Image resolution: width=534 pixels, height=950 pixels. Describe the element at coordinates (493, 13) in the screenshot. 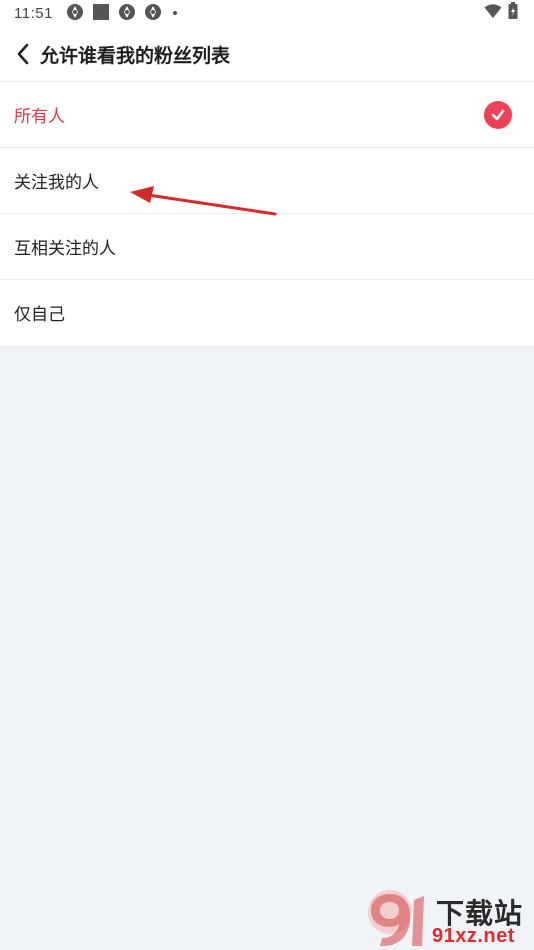

I see `wifi-icon` at that location.